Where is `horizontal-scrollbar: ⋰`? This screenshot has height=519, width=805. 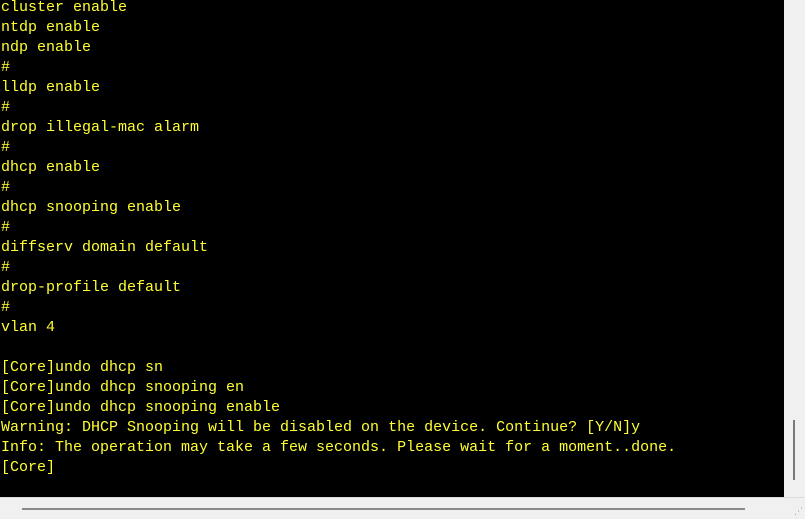 horizontal-scrollbar: ⋰ is located at coordinates (402, 508).